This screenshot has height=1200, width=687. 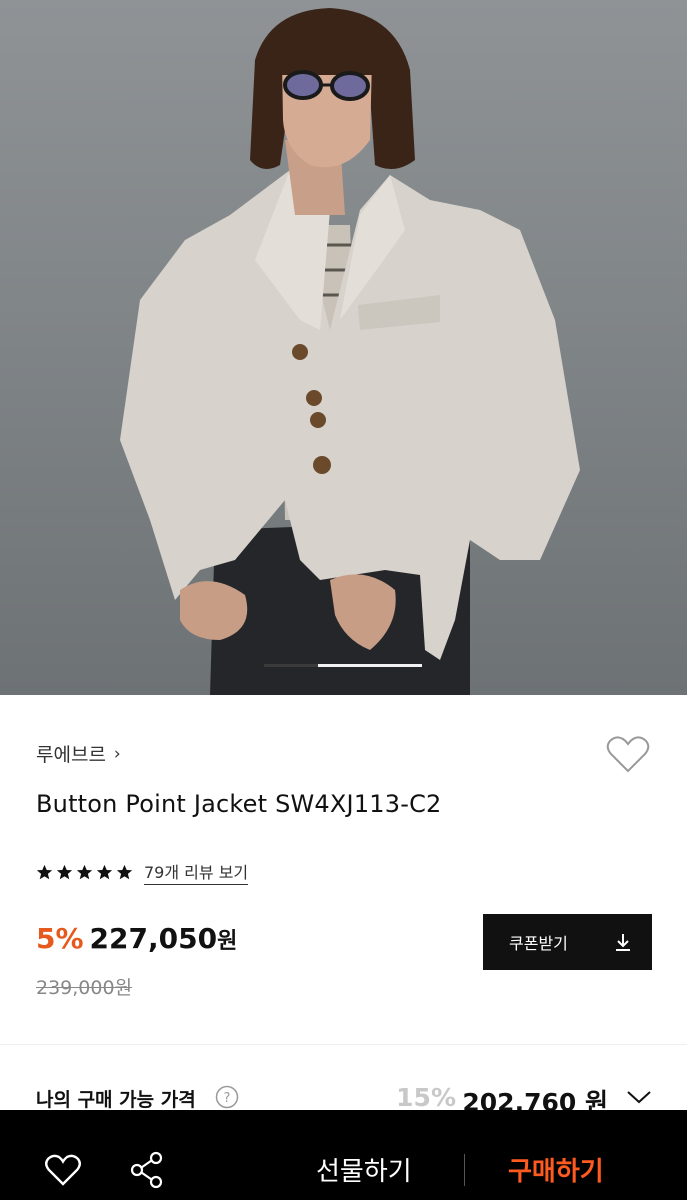 What do you see at coordinates (370, 665) in the screenshot?
I see `pager-segment-active` at bounding box center [370, 665].